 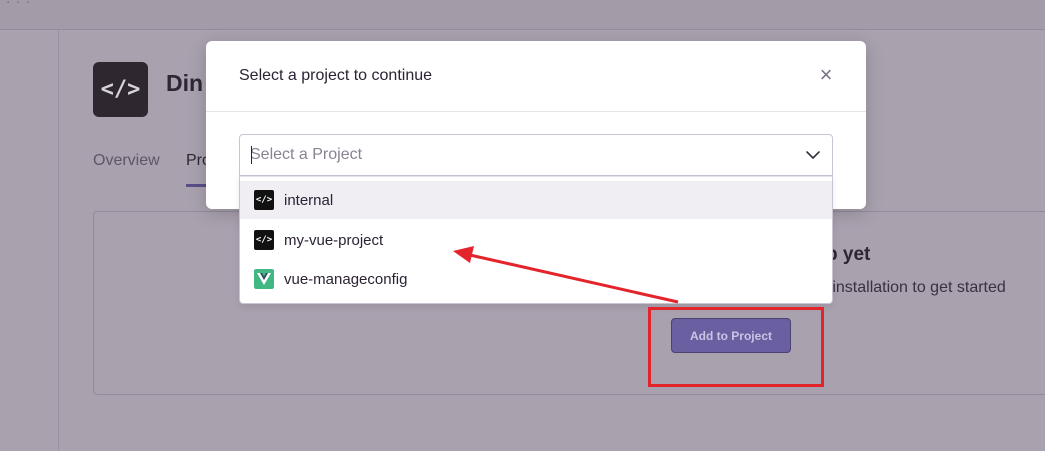 I want to click on top-bar-text: · · ·, so click(x=19, y=4).